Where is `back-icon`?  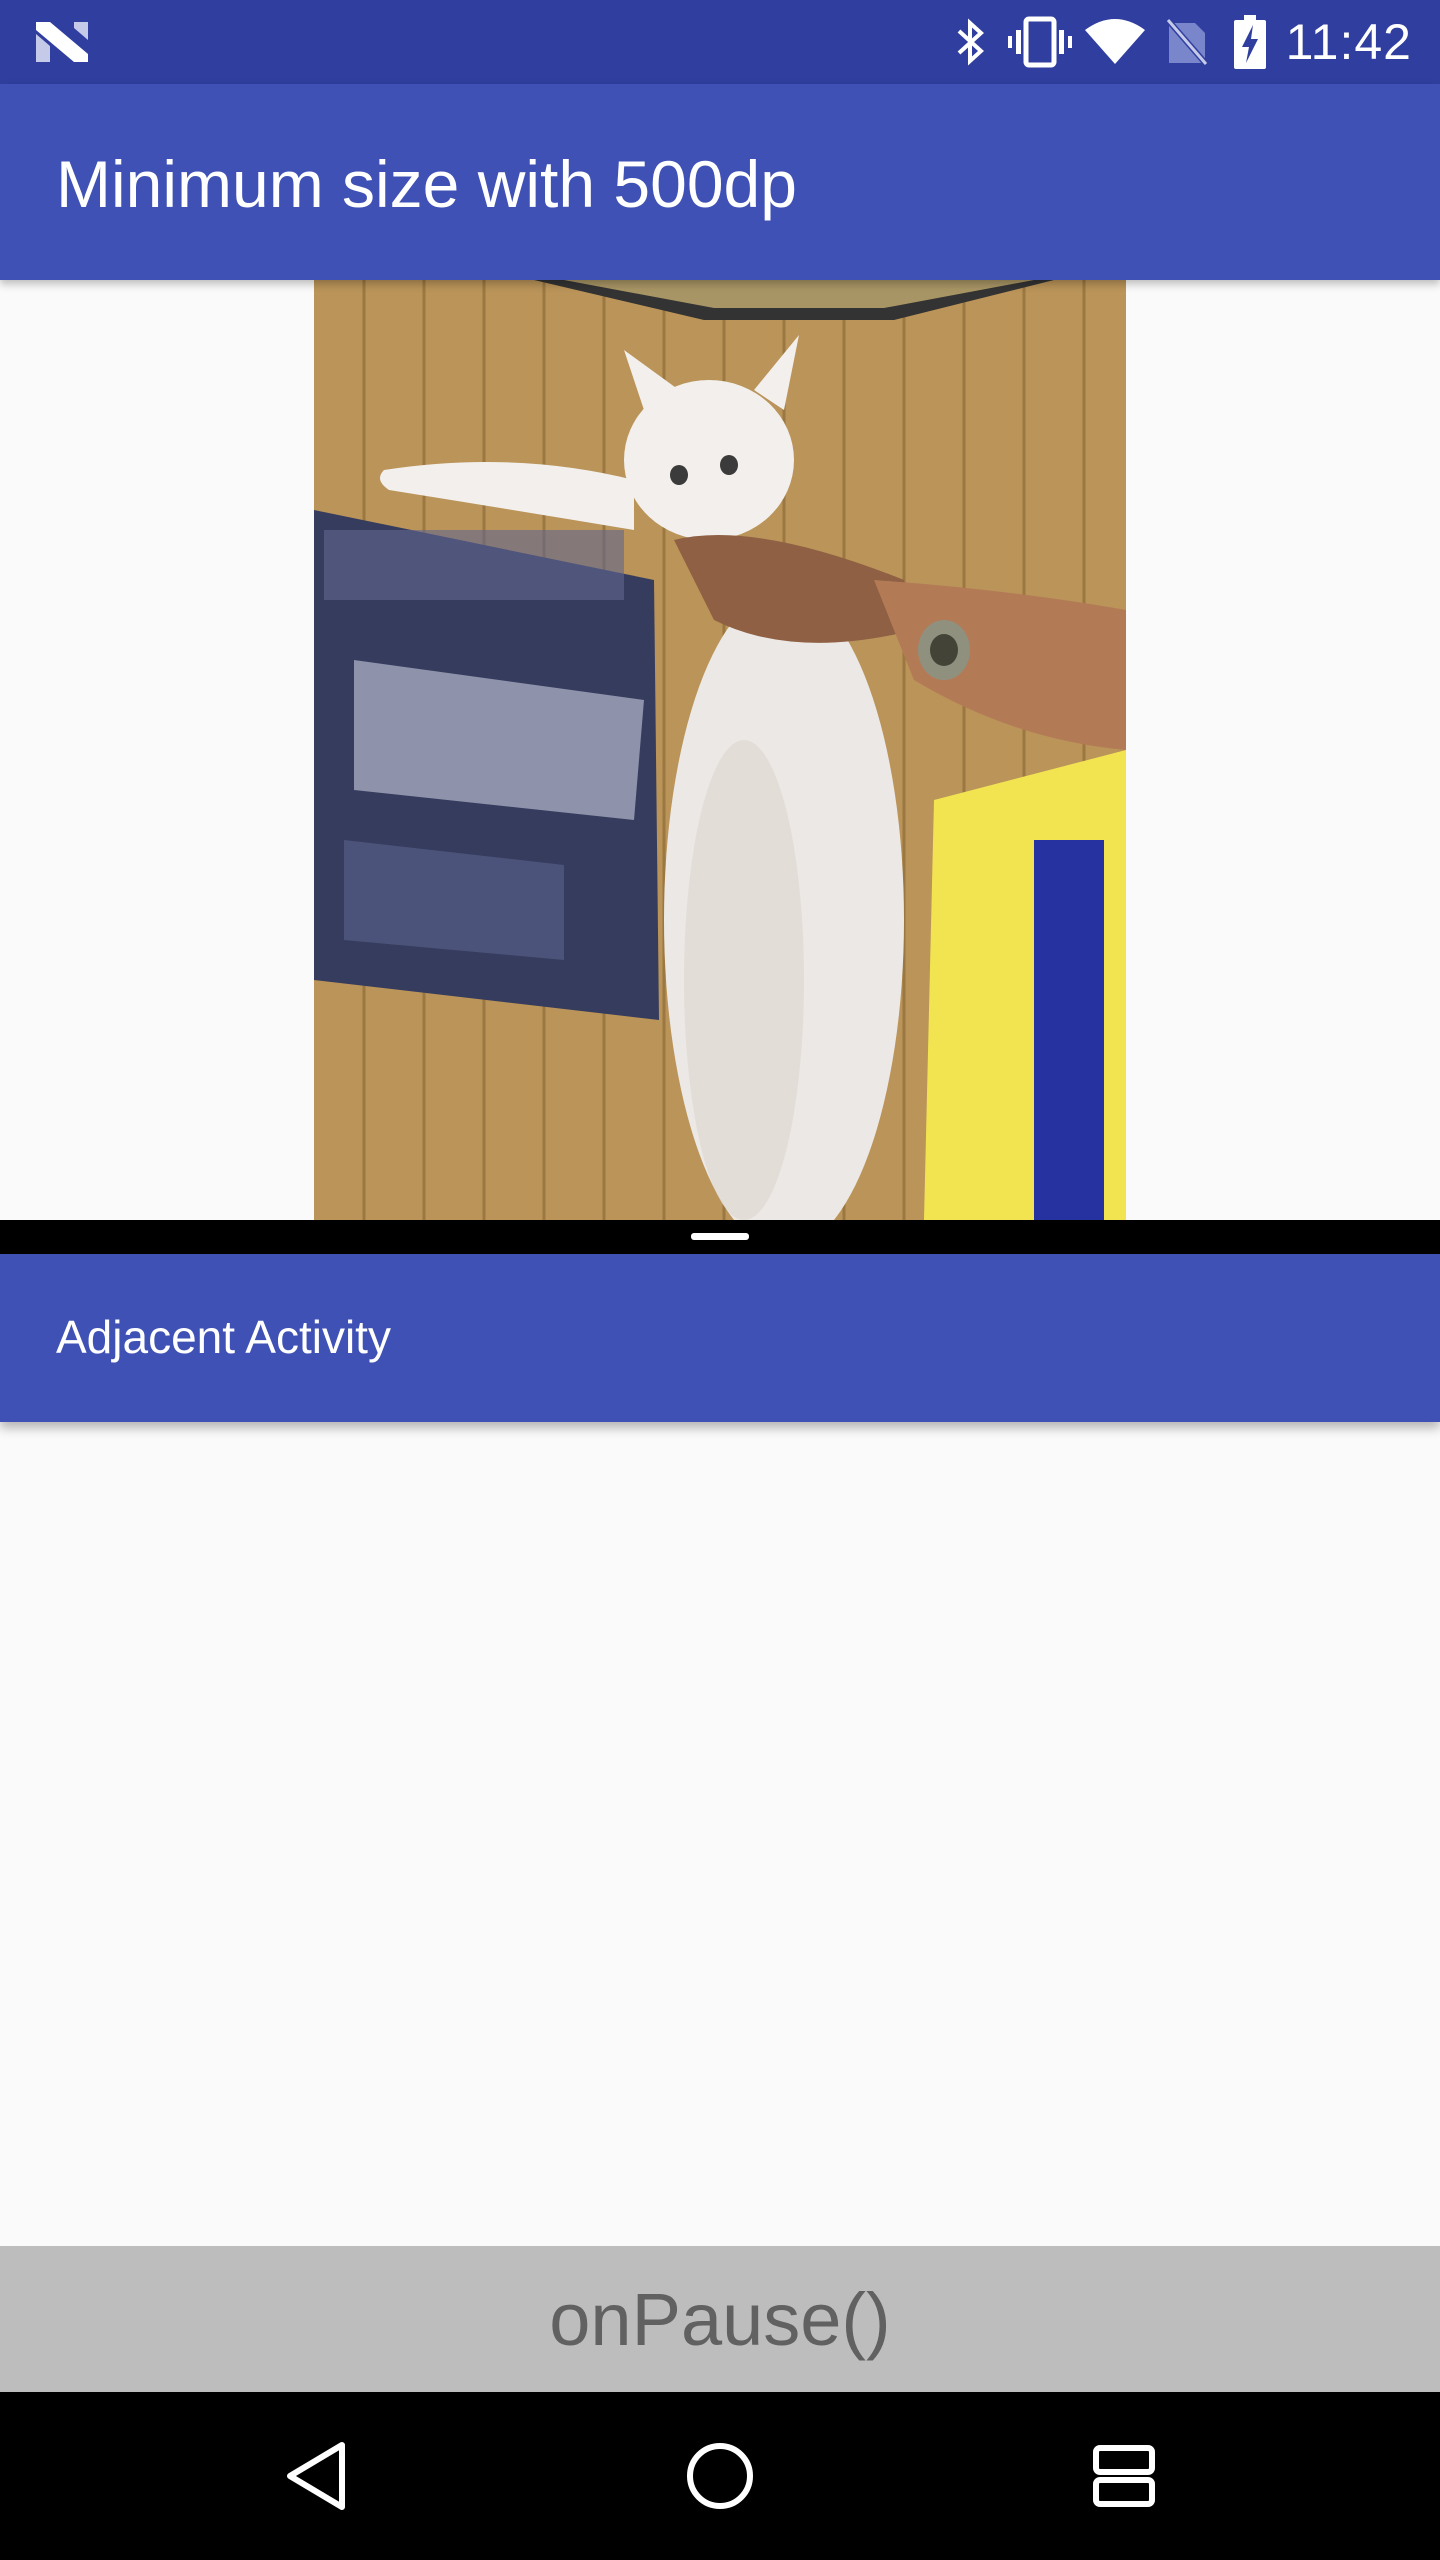 back-icon is located at coordinates (316, 2476).